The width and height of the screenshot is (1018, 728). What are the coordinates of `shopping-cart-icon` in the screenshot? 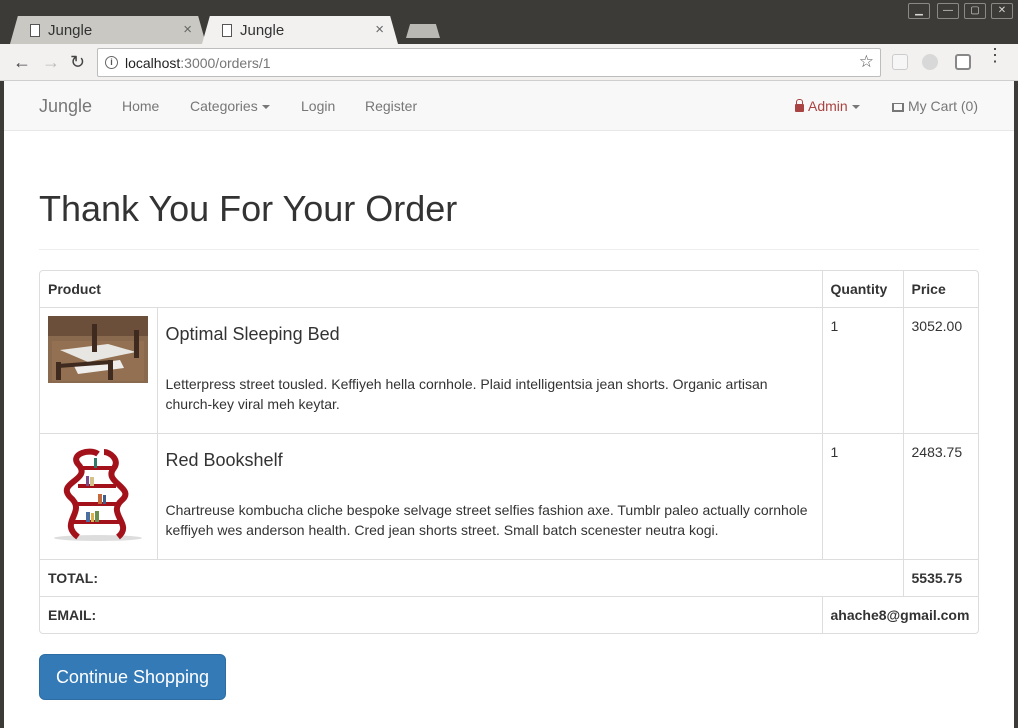 It's located at (898, 107).